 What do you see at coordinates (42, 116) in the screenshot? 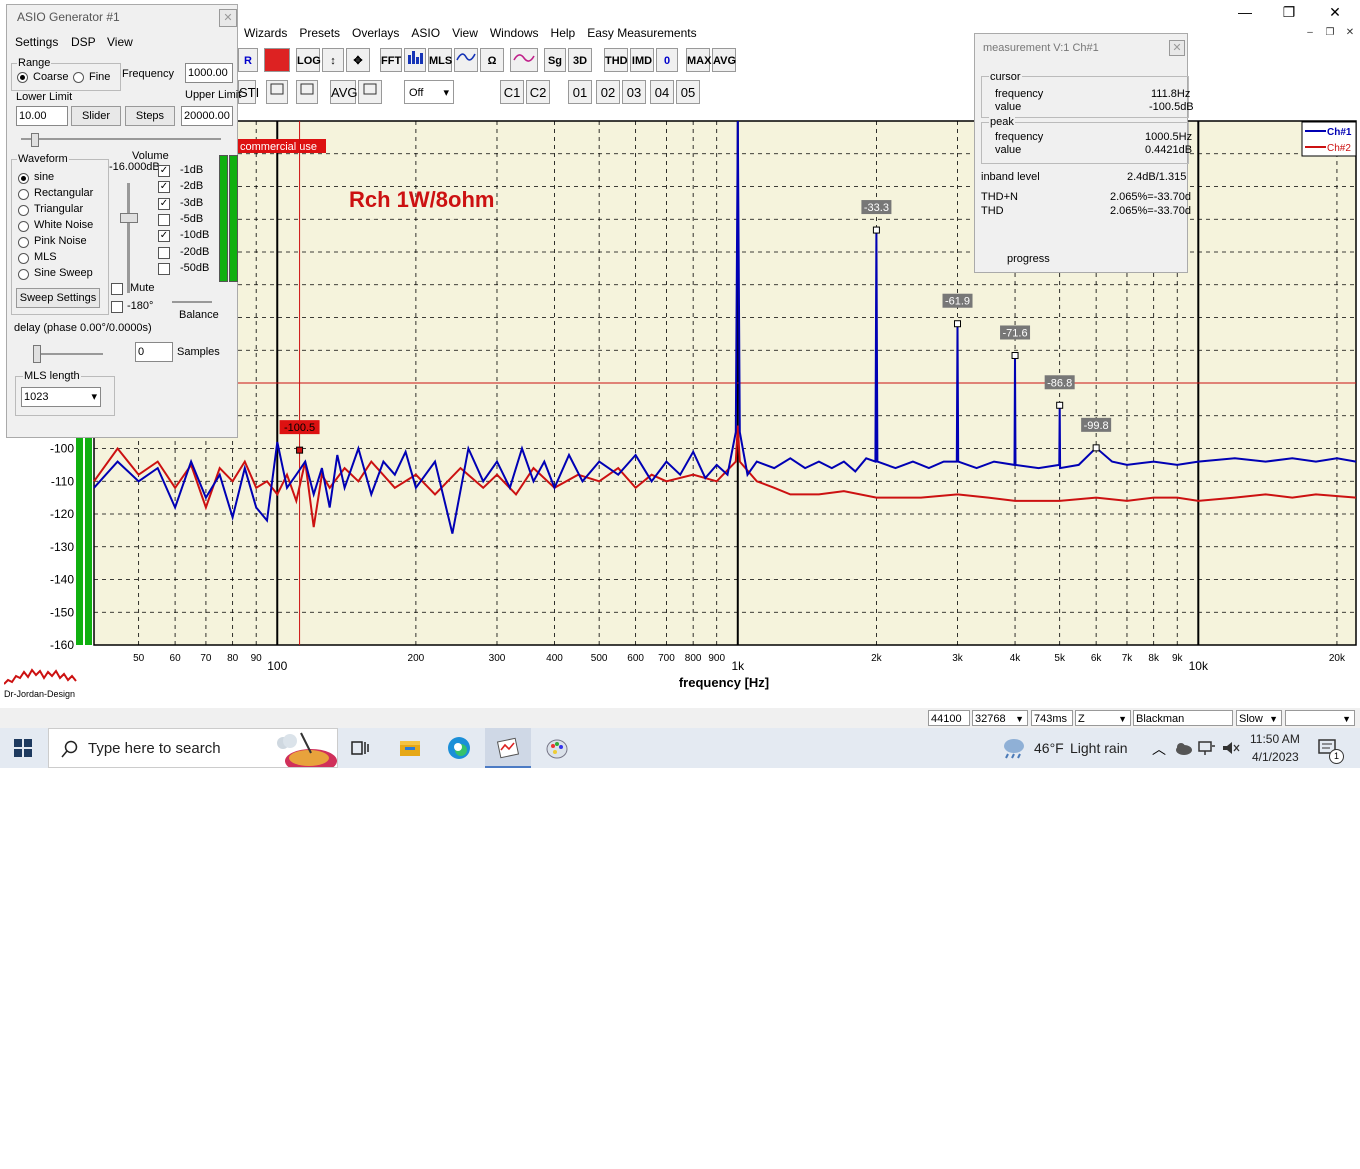
I see `lower-limit-input: 10.00` at bounding box center [42, 116].